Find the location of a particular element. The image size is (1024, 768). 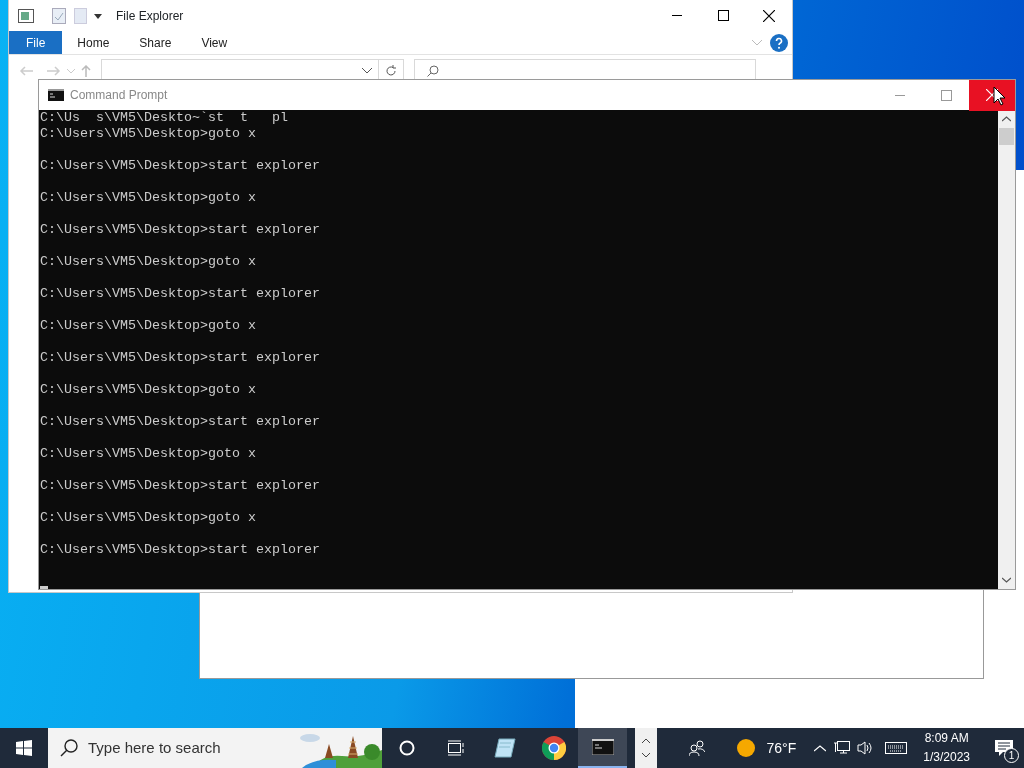

close-button is located at coordinates (992, 95).